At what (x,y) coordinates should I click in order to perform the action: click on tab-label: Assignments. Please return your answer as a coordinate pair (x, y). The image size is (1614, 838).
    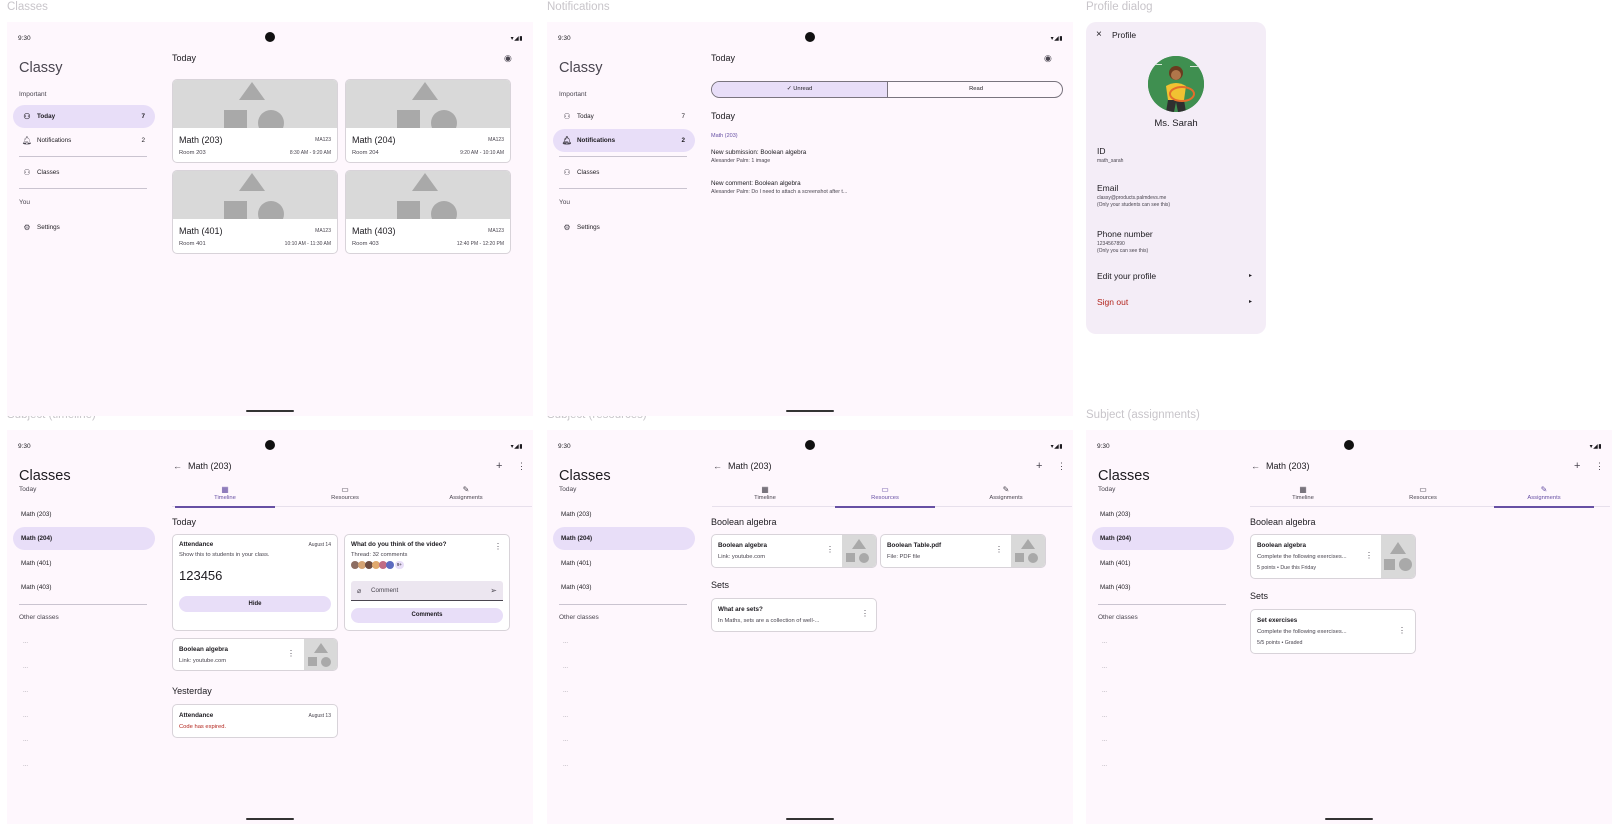
    Looking at the image, I should click on (1544, 498).